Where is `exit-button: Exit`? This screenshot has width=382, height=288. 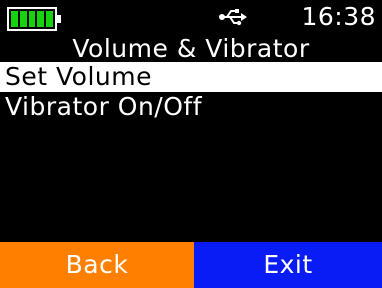 exit-button: Exit is located at coordinates (288, 265).